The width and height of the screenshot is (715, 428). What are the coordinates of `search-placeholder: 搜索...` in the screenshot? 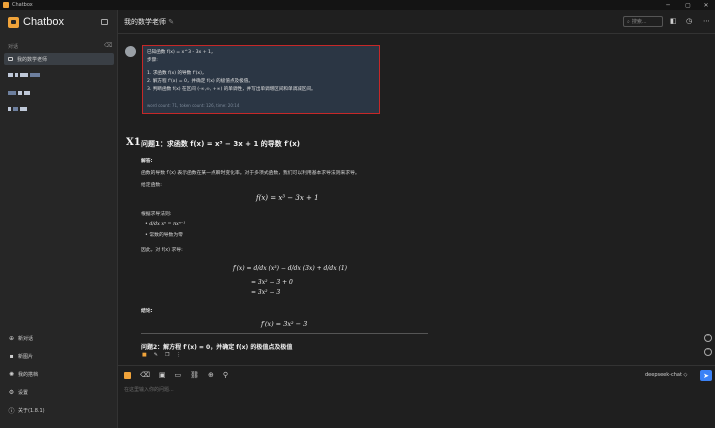 It's located at (639, 22).